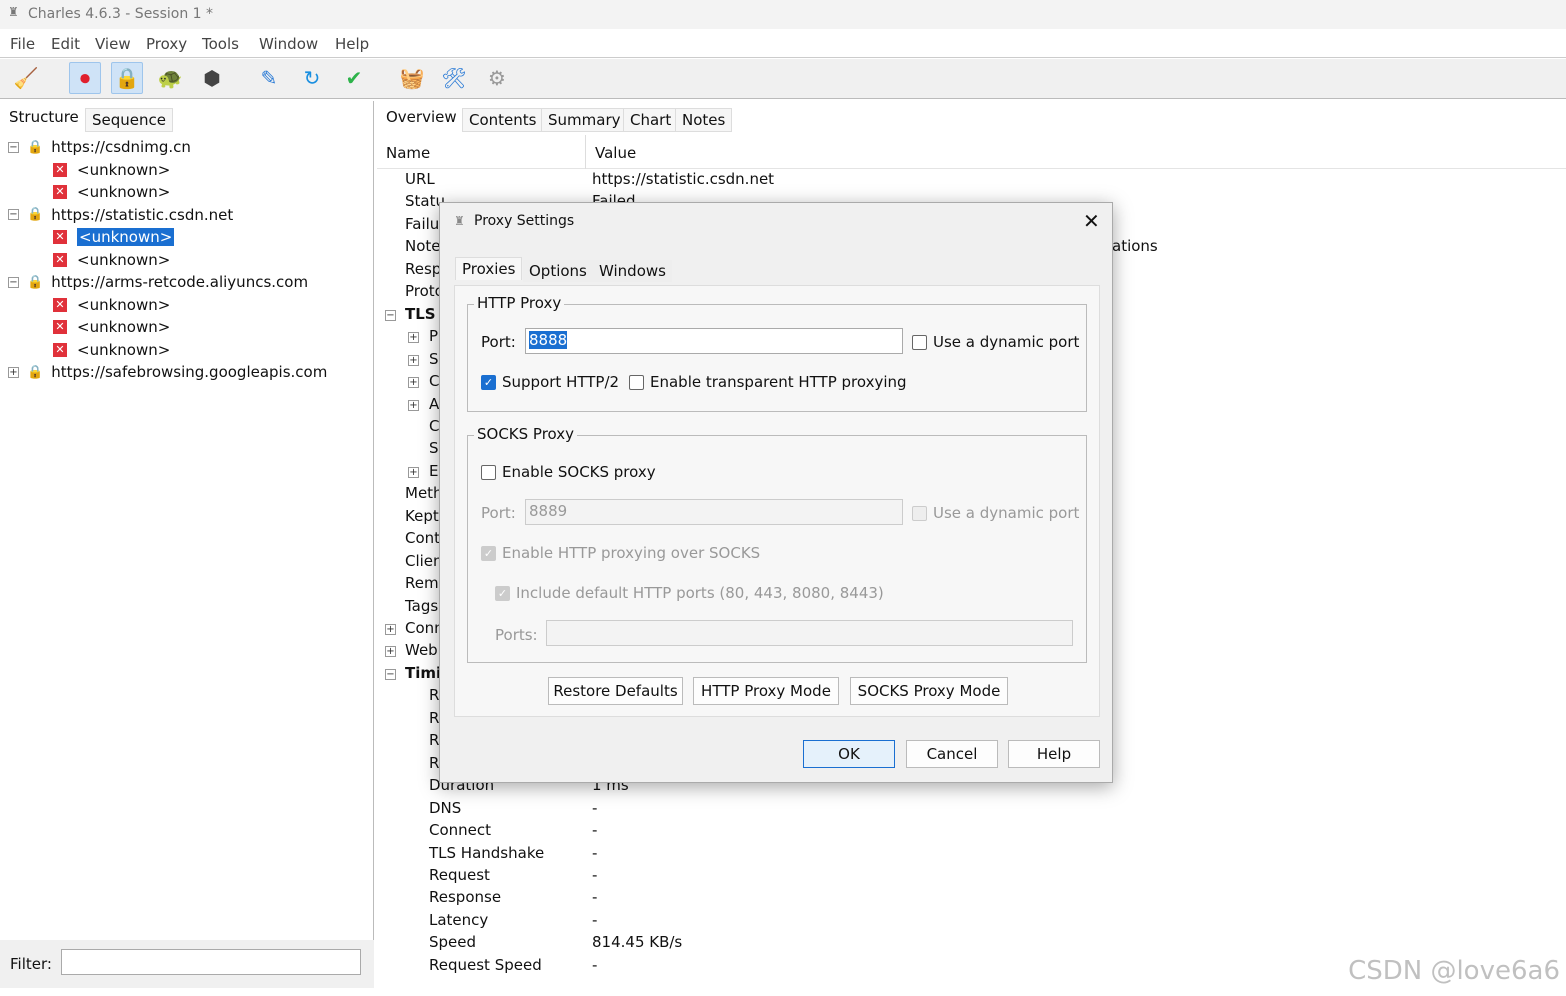 The height and width of the screenshot is (996, 1566). I want to click on watermark: CSDN @love6a6, so click(1454, 971).